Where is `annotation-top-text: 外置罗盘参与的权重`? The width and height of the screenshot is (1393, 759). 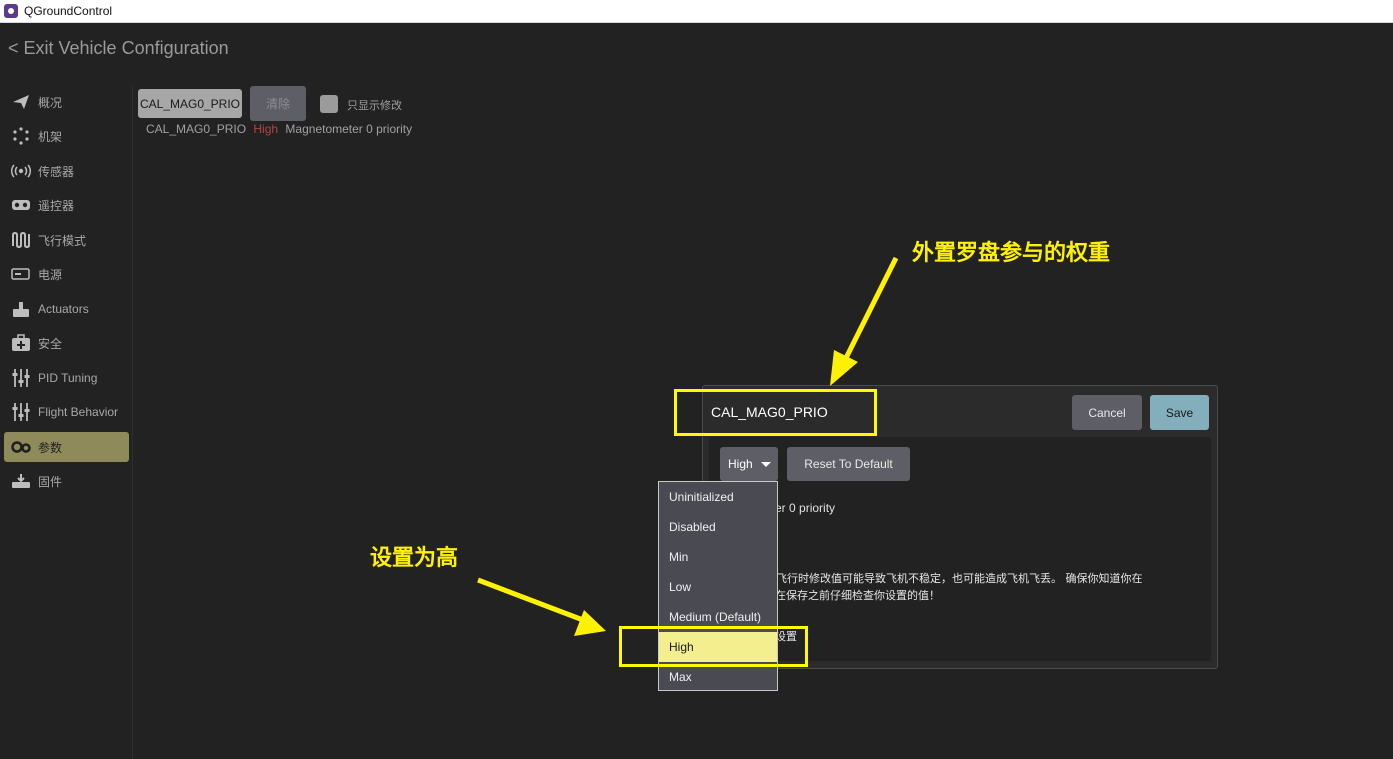
annotation-top-text: 外置罗盘参与的权重 is located at coordinates (1011, 253).